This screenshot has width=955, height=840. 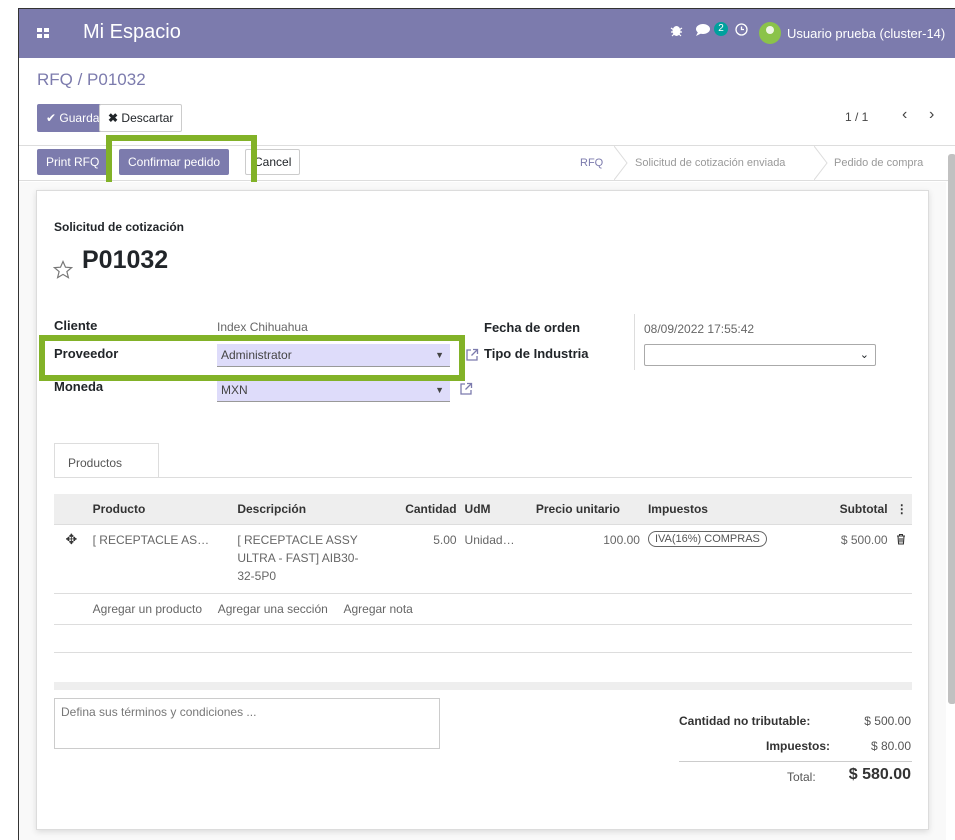 What do you see at coordinates (63, 271) in the screenshot?
I see `star-icon` at bounding box center [63, 271].